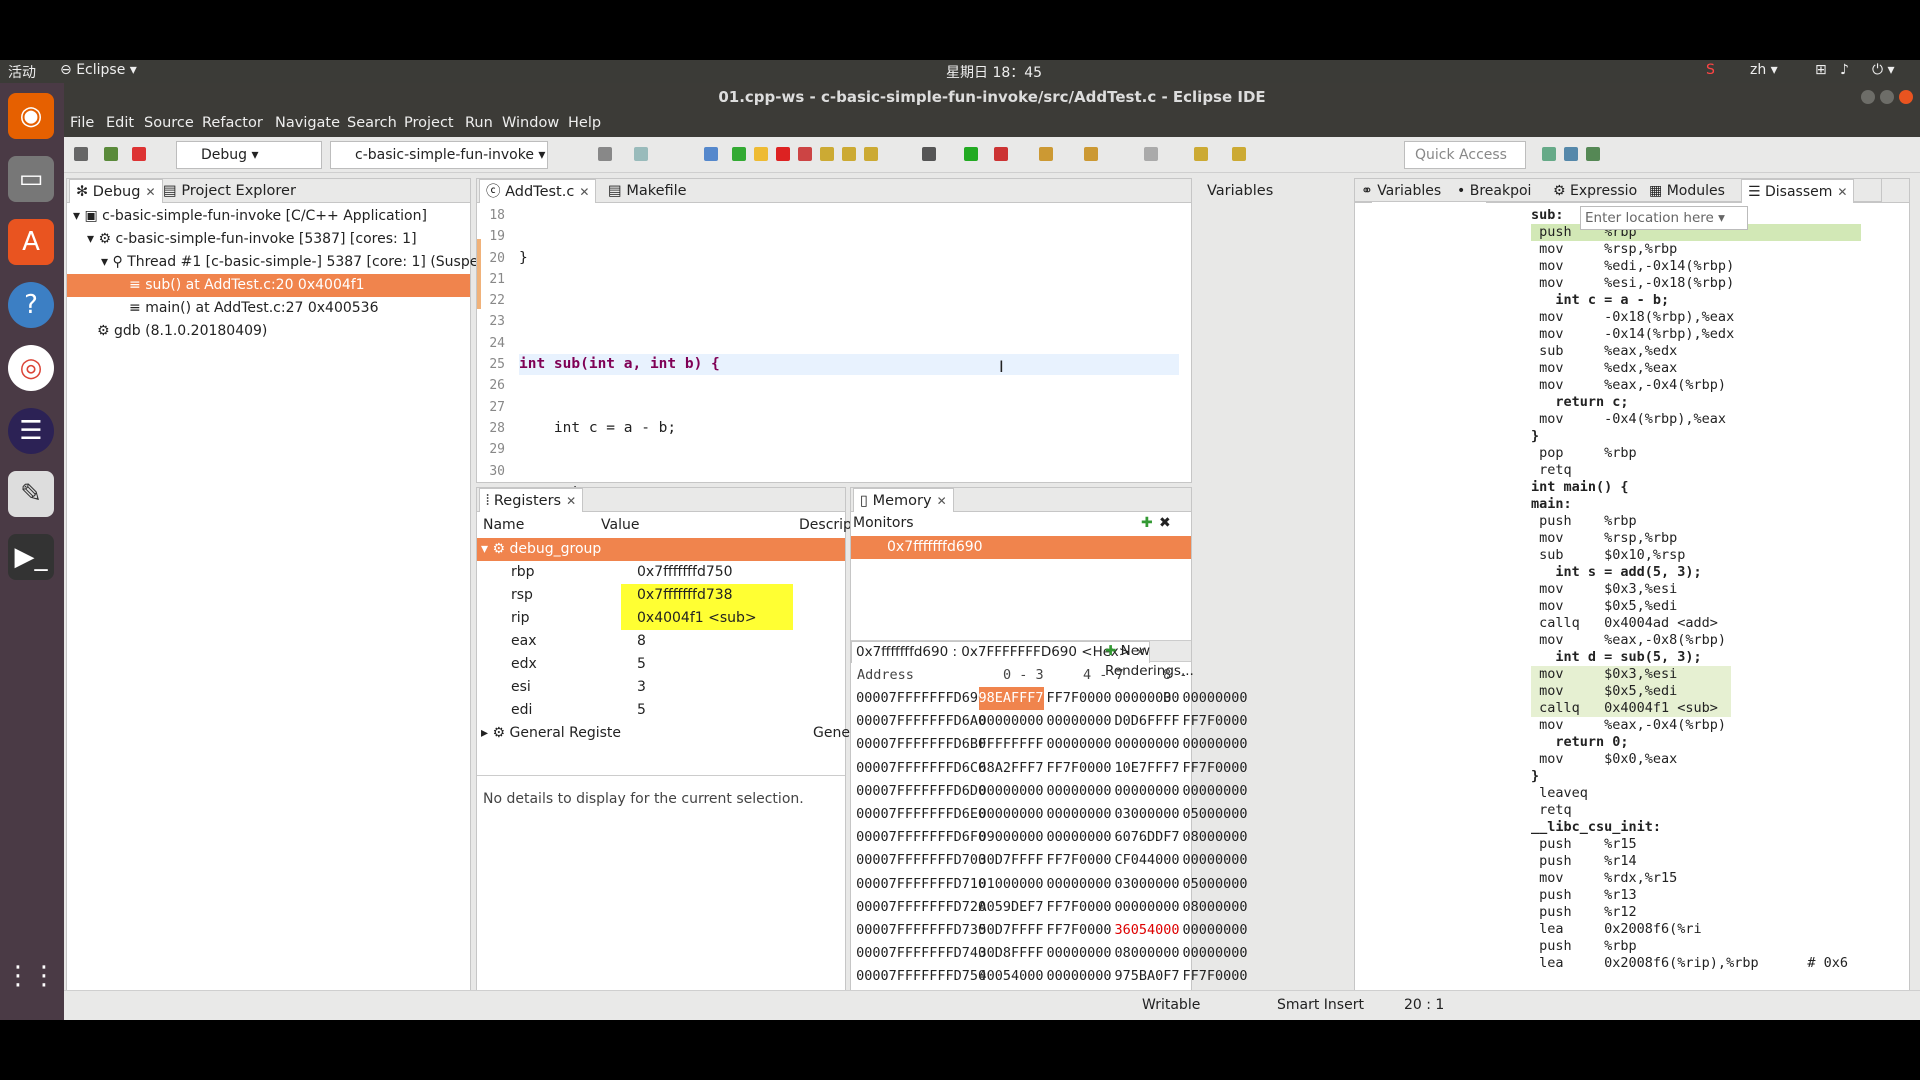 This screenshot has width=1920, height=1080. Describe the element at coordinates (1821, 70) in the screenshot. I see `network-icon: ⊞` at that location.